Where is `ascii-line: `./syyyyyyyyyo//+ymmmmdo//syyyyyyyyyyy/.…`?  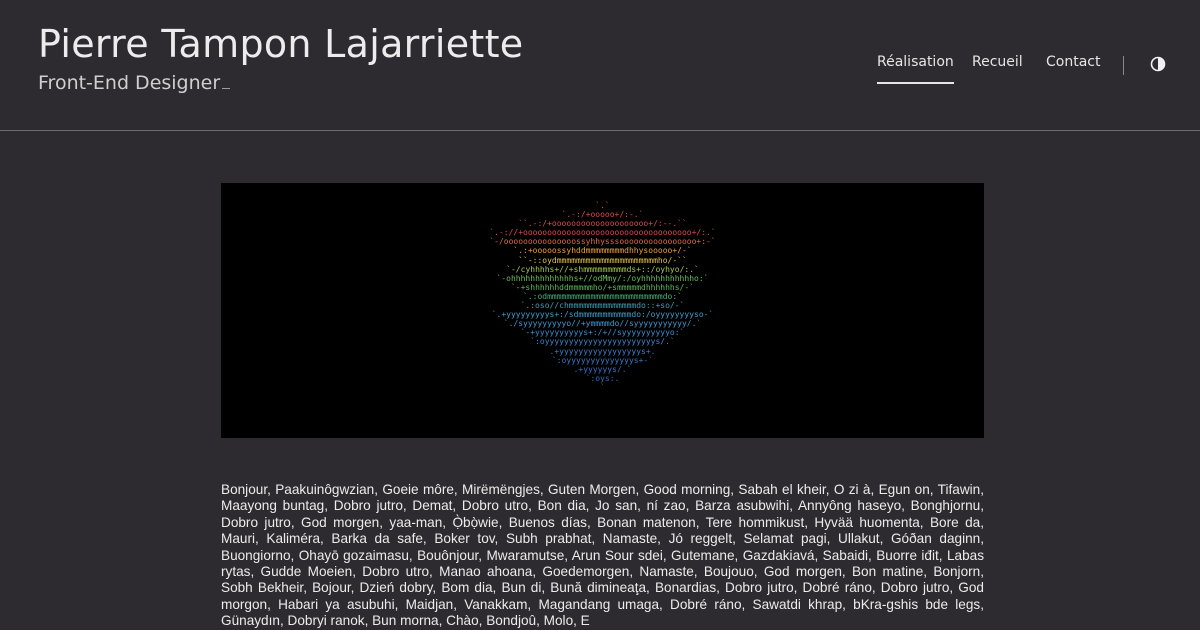
ascii-line: `./syyyyyyyyyo//+ymmmmdo//syyyyyyyyyyy/.… is located at coordinates (602, 324).